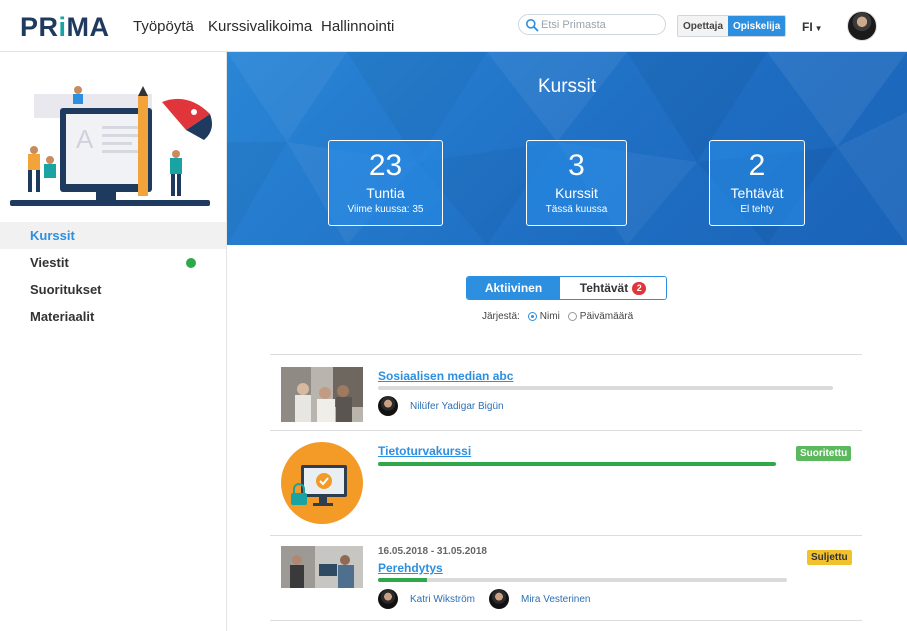  I want to click on status-badge-completed: Suoritettu, so click(824, 453).